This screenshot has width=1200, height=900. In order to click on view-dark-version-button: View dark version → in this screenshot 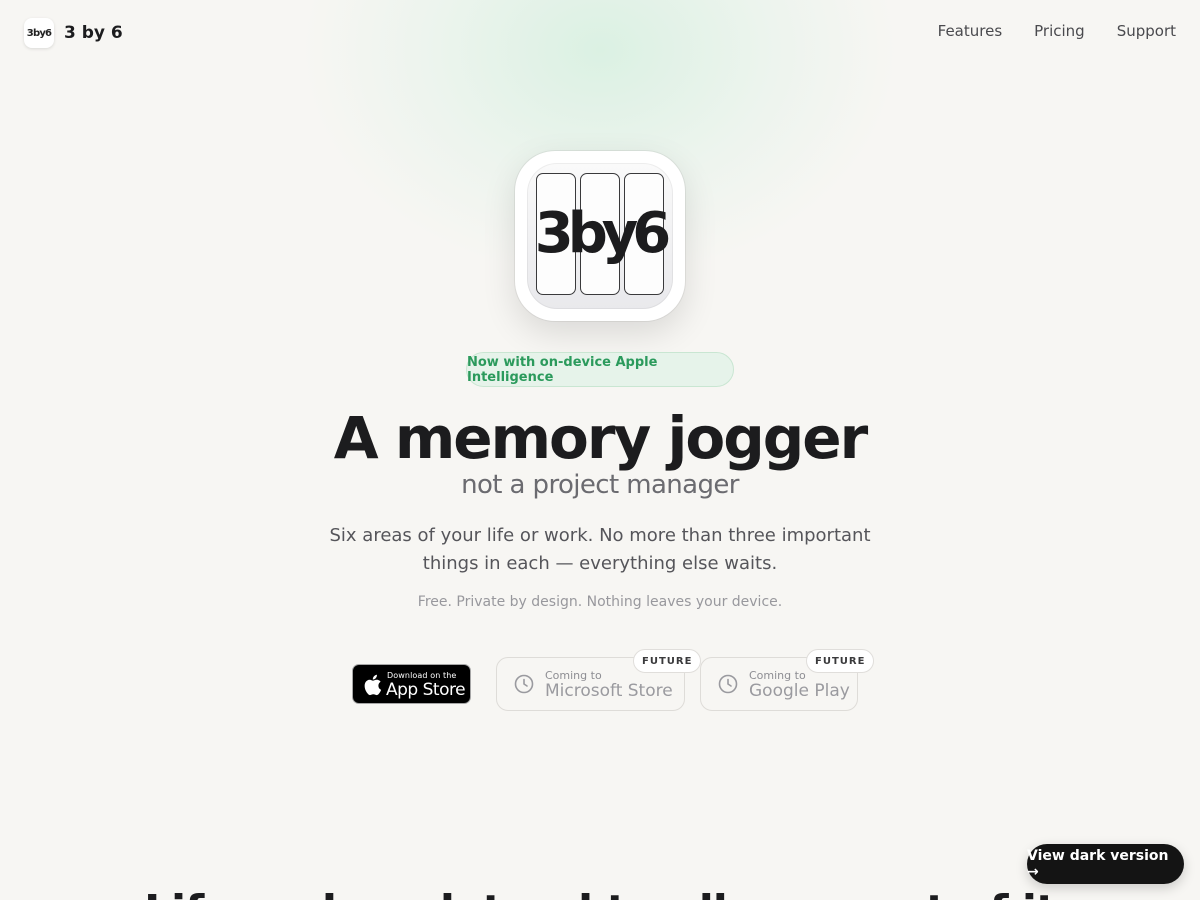, I will do `click(1105, 864)`.